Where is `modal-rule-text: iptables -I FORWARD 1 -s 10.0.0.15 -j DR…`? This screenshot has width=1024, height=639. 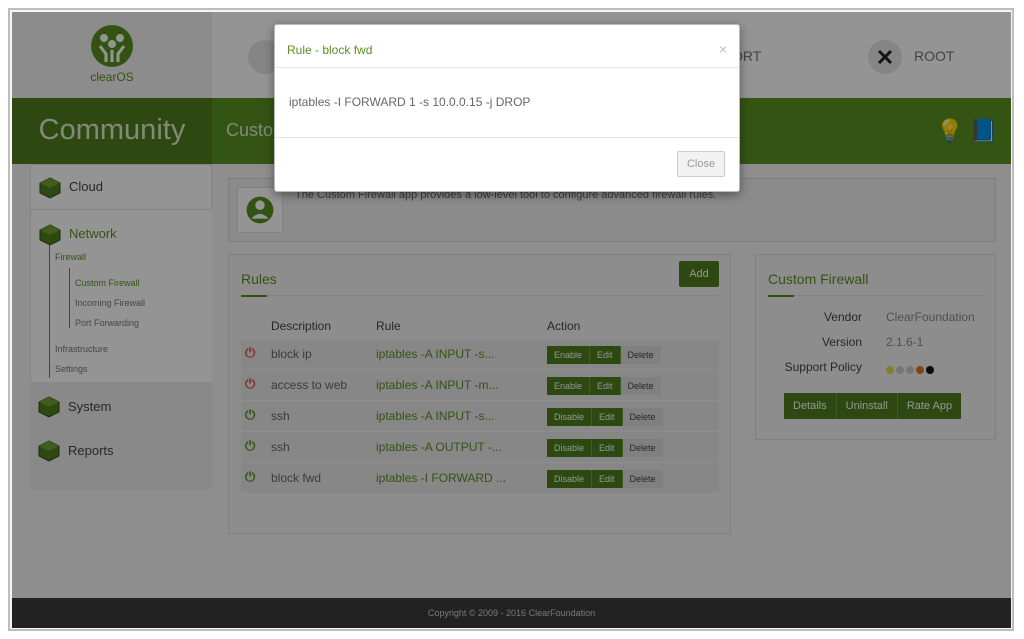 modal-rule-text: iptables -I FORWARD 1 -s 10.0.0.15 -j DR… is located at coordinates (410, 102).